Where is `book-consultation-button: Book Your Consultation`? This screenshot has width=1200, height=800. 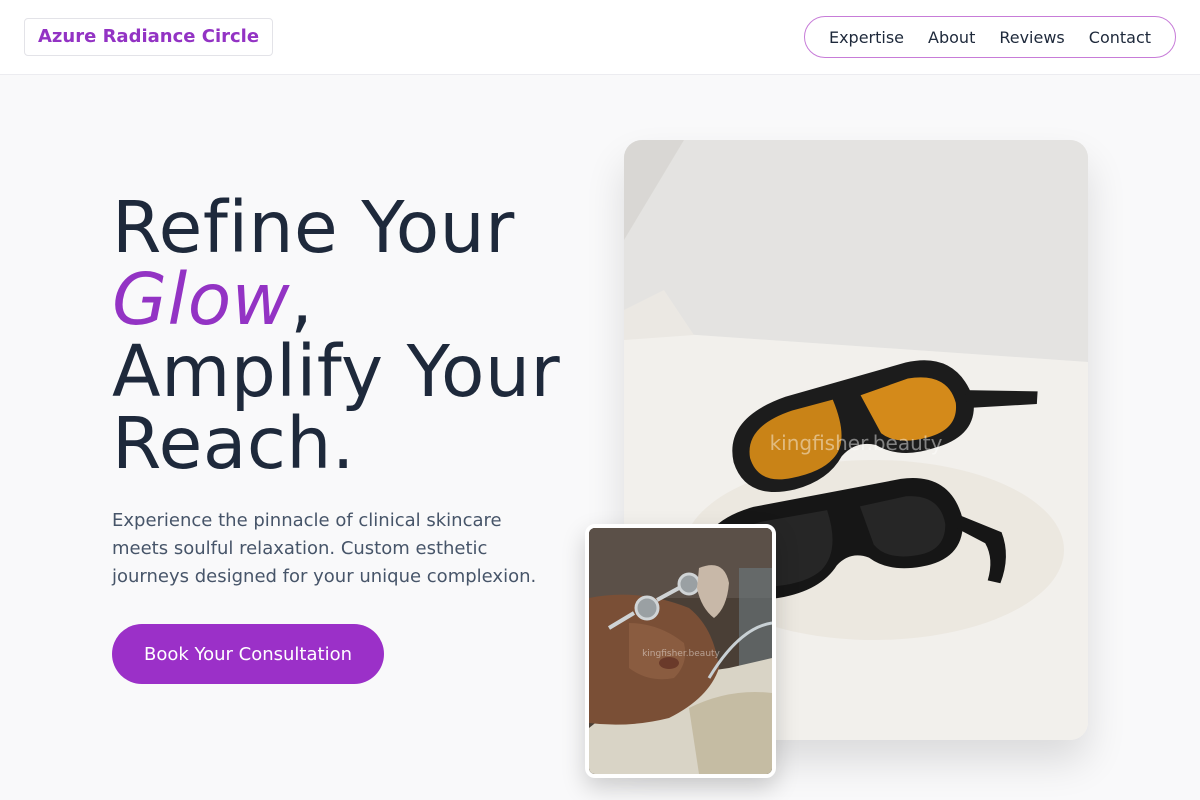 book-consultation-button: Book Your Consultation is located at coordinates (248, 654).